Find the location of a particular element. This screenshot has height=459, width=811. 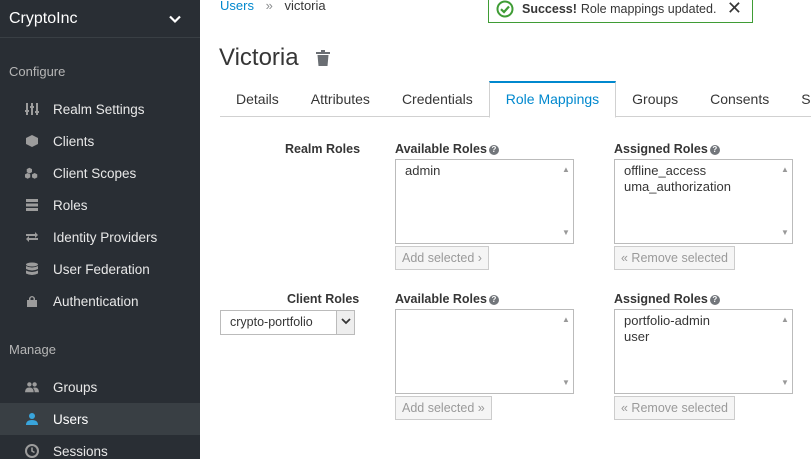

client-add-selected-button: Add selected » is located at coordinates (443, 408).